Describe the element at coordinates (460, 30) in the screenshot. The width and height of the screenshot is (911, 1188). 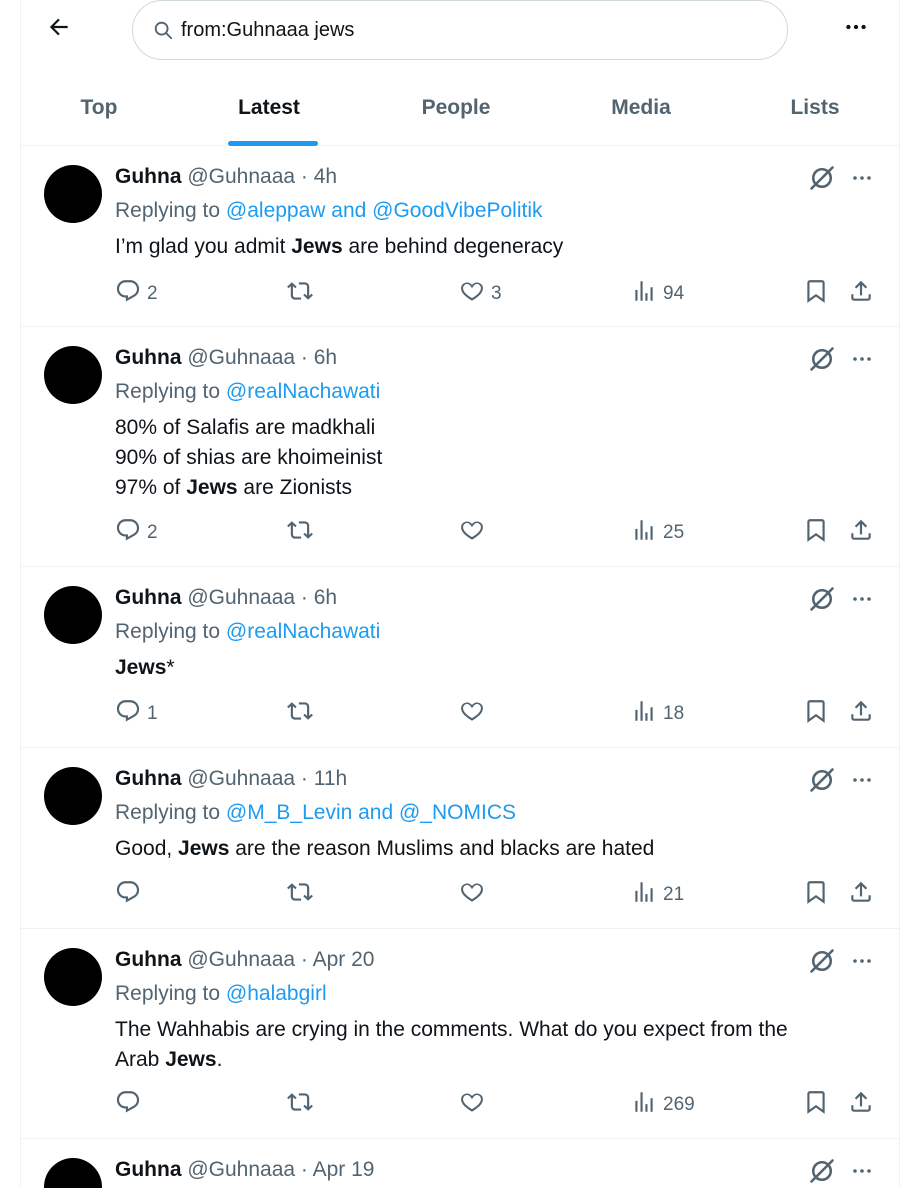
I see `search-input: from:Guhnaaa jews` at that location.